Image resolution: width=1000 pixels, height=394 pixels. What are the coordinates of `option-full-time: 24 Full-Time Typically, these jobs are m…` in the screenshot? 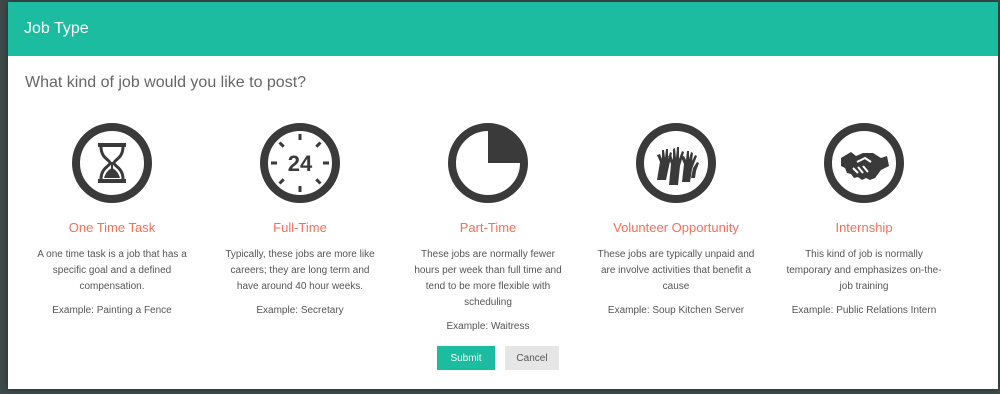 It's located at (300, 228).